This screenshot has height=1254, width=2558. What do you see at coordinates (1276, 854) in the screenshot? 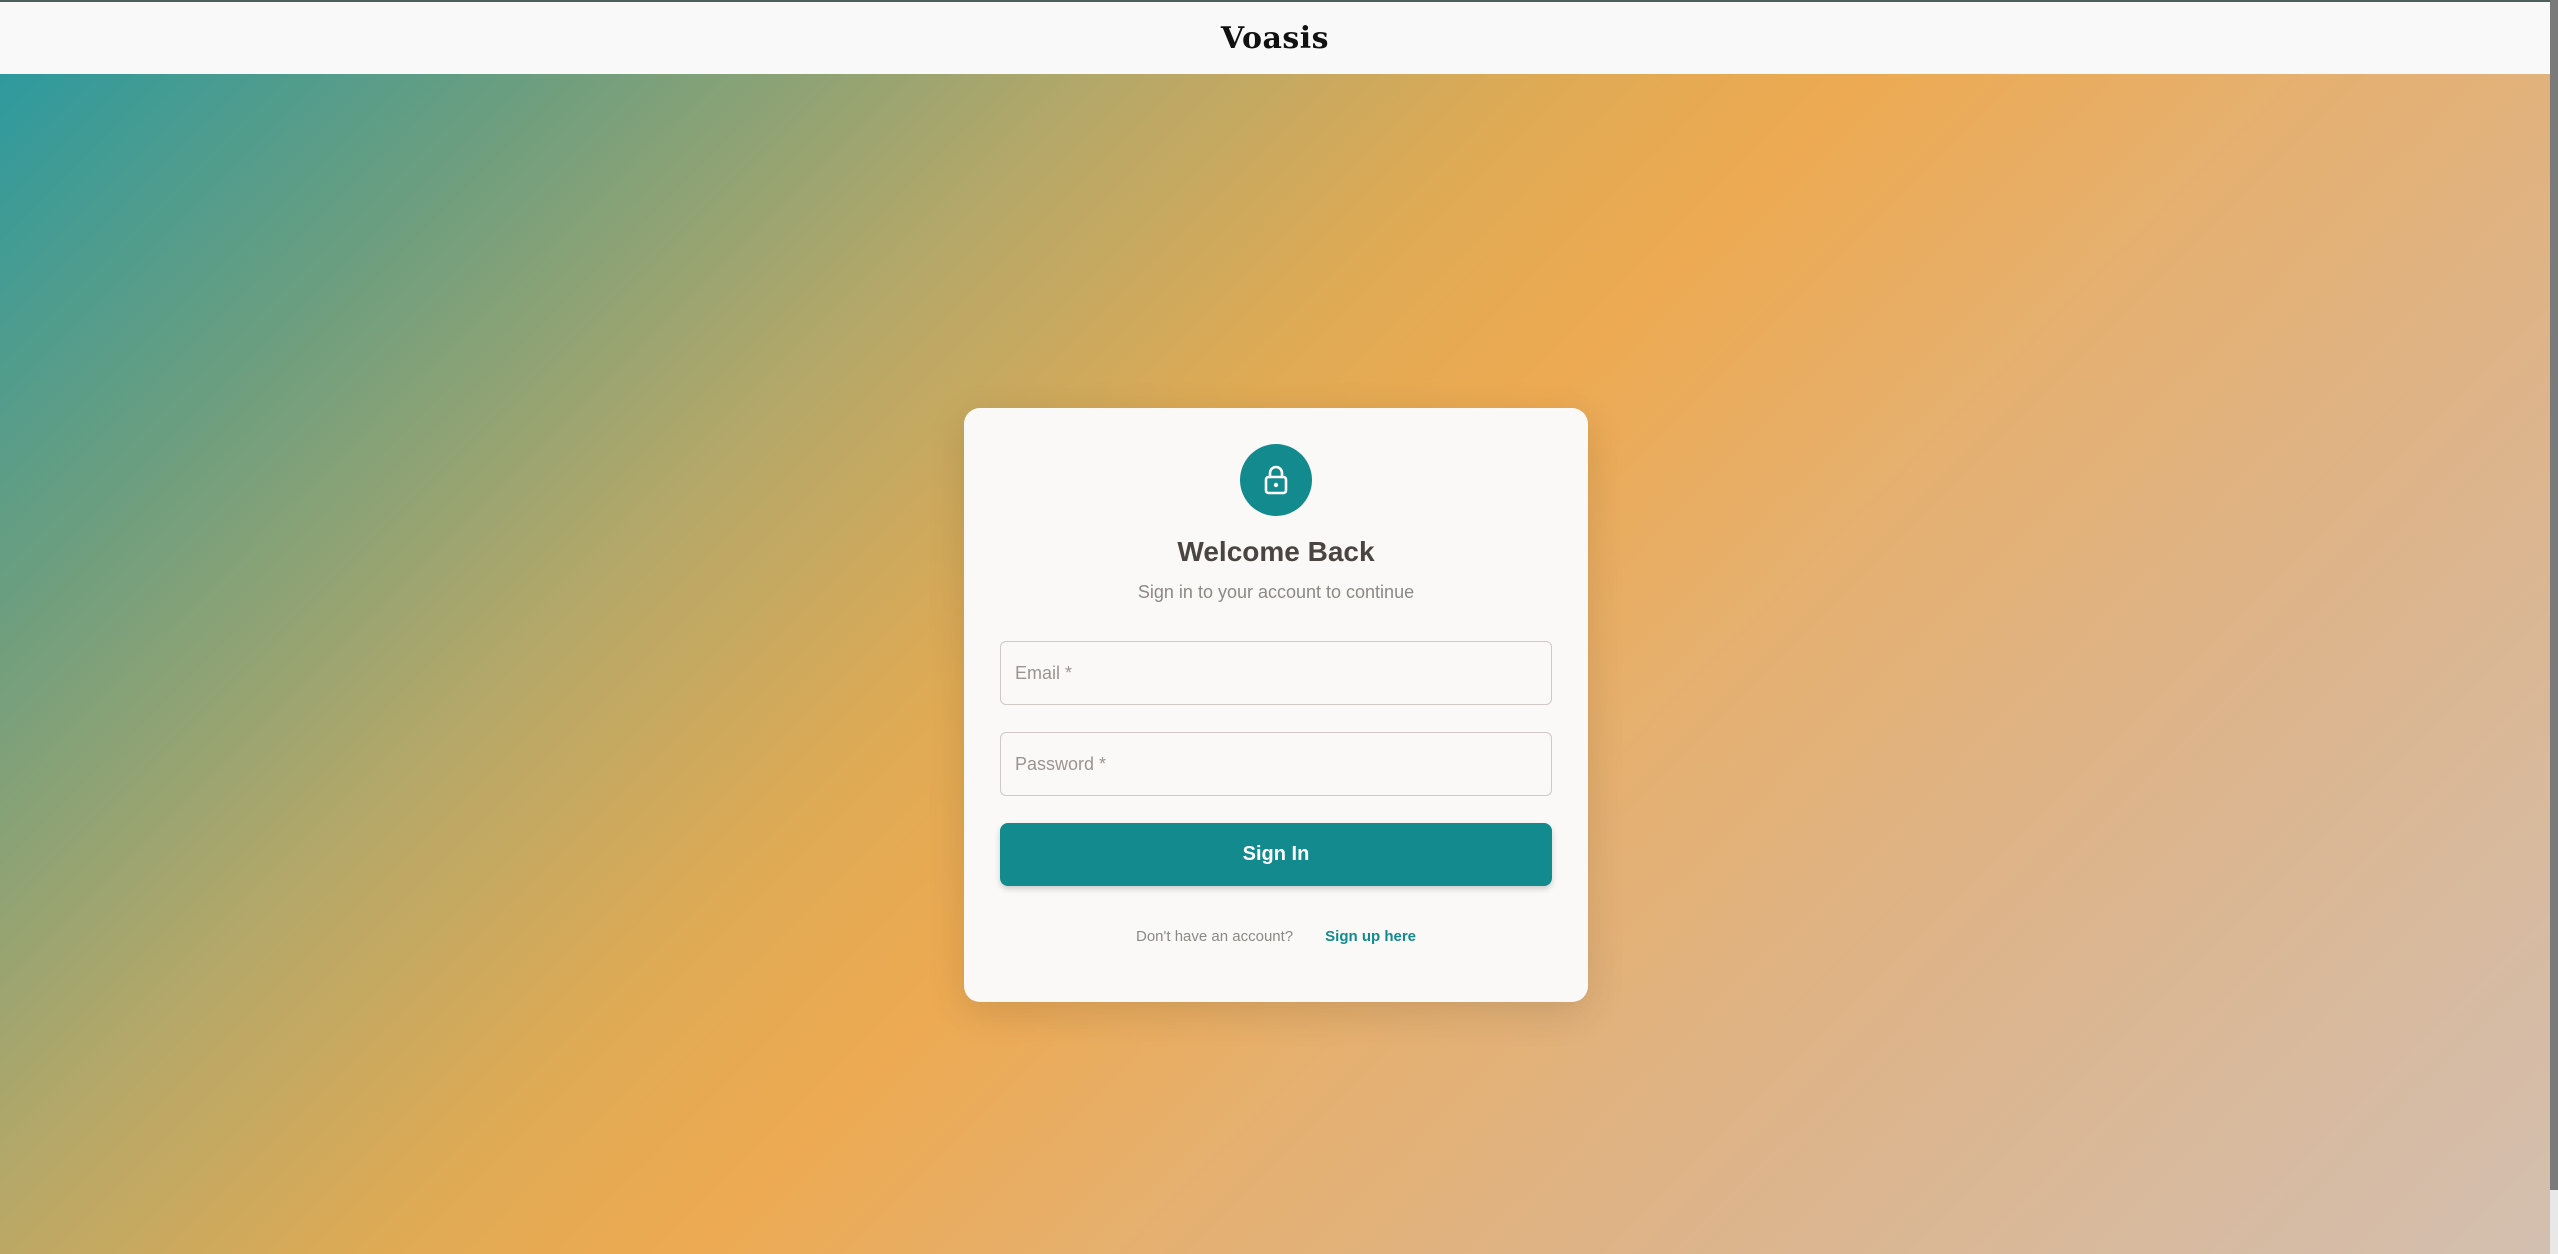
I see `sign-in-button: Sign In` at bounding box center [1276, 854].